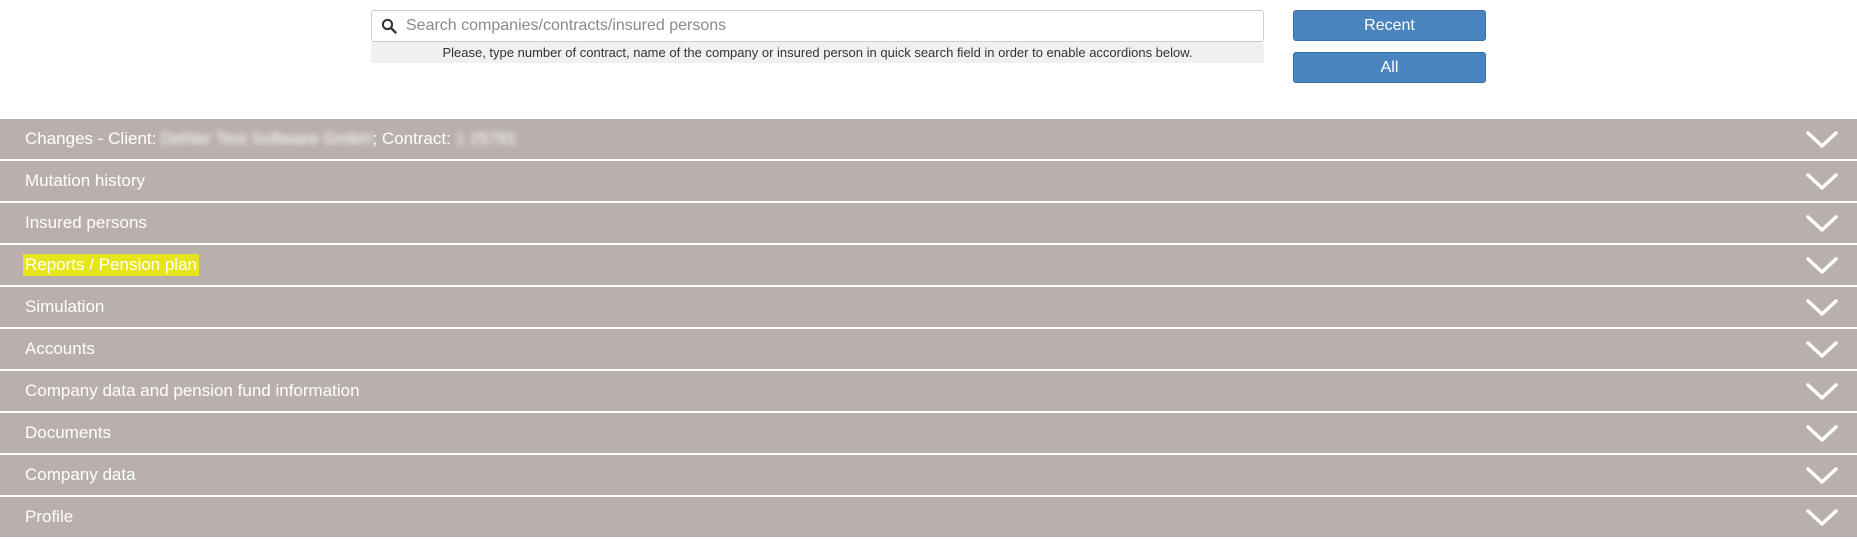 Image resolution: width=1857 pixels, height=539 pixels. Describe the element at coordinates (68, 432) in the screenshot. I see `accordion-item-label: Documents` at that location.